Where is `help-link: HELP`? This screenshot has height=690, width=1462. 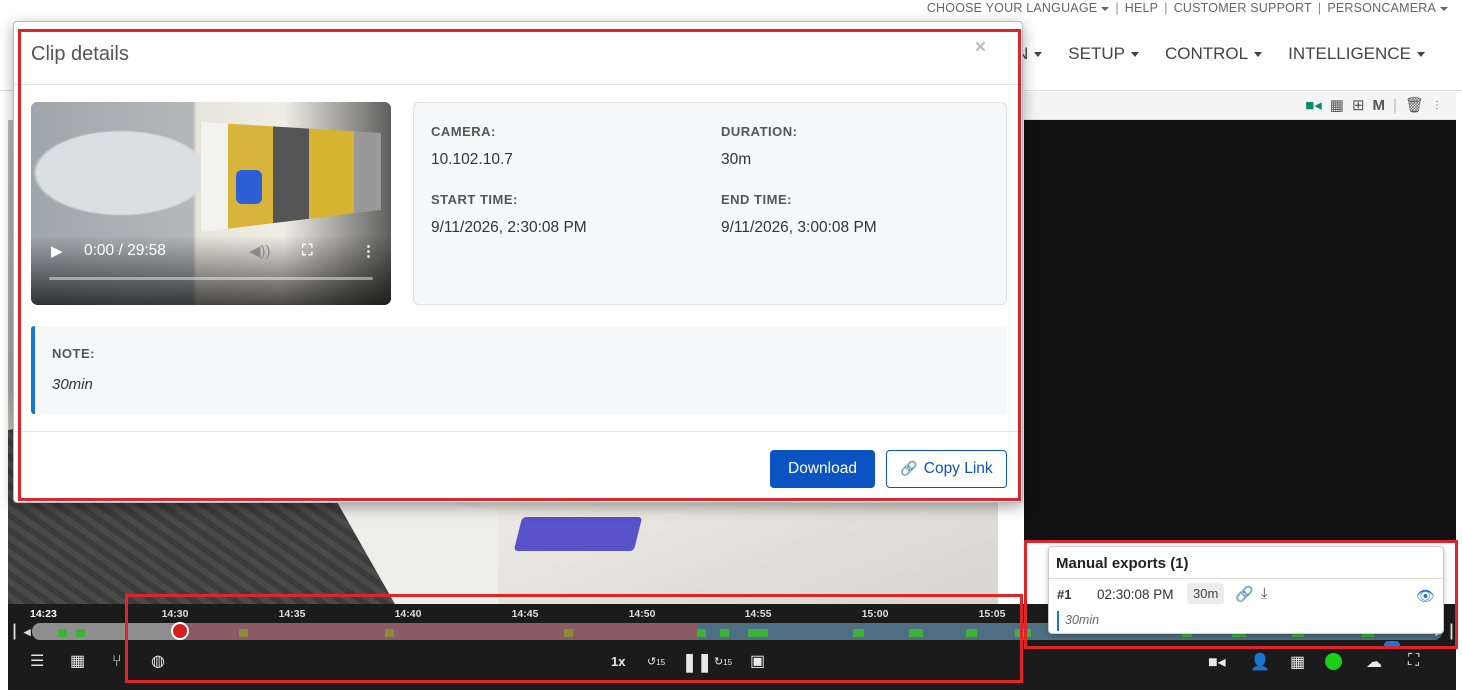 help-link: HELP is located at coordinates (1141, 8).